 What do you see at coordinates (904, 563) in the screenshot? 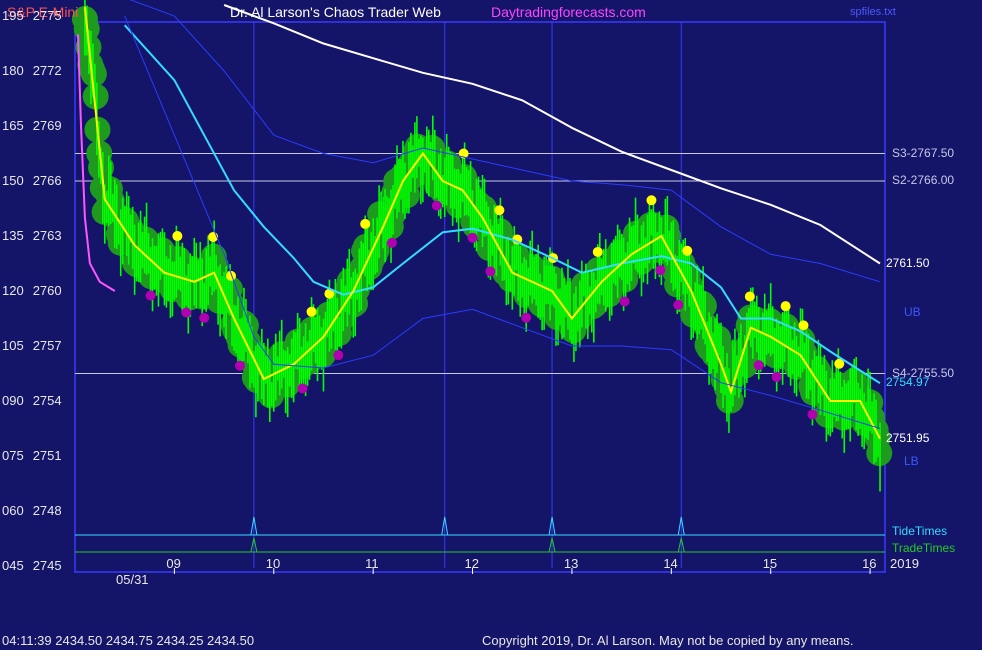
I see `year-label: 2019` at bounding box center [904, 563].